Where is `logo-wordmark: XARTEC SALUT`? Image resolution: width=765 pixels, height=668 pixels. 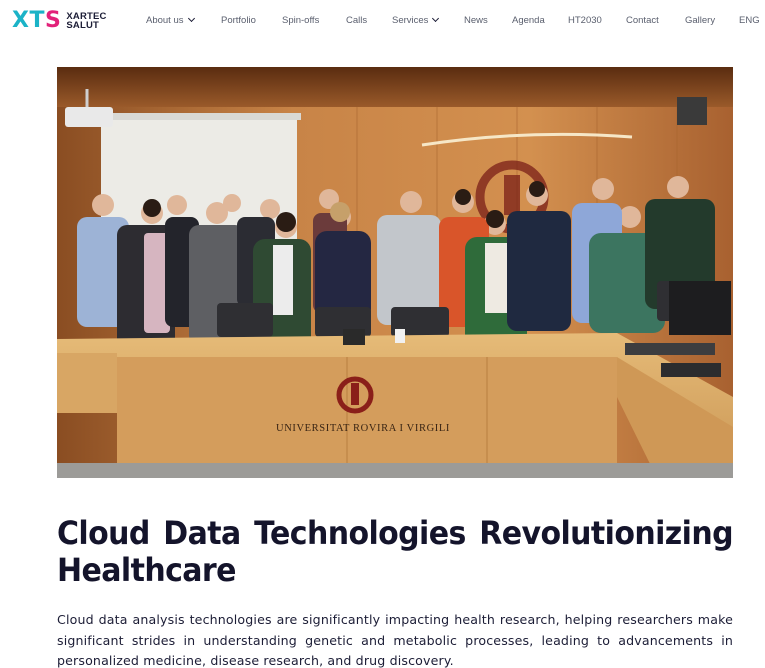 logo-wordmark: XARTEC SALUT is located at coordinates (86, 21).